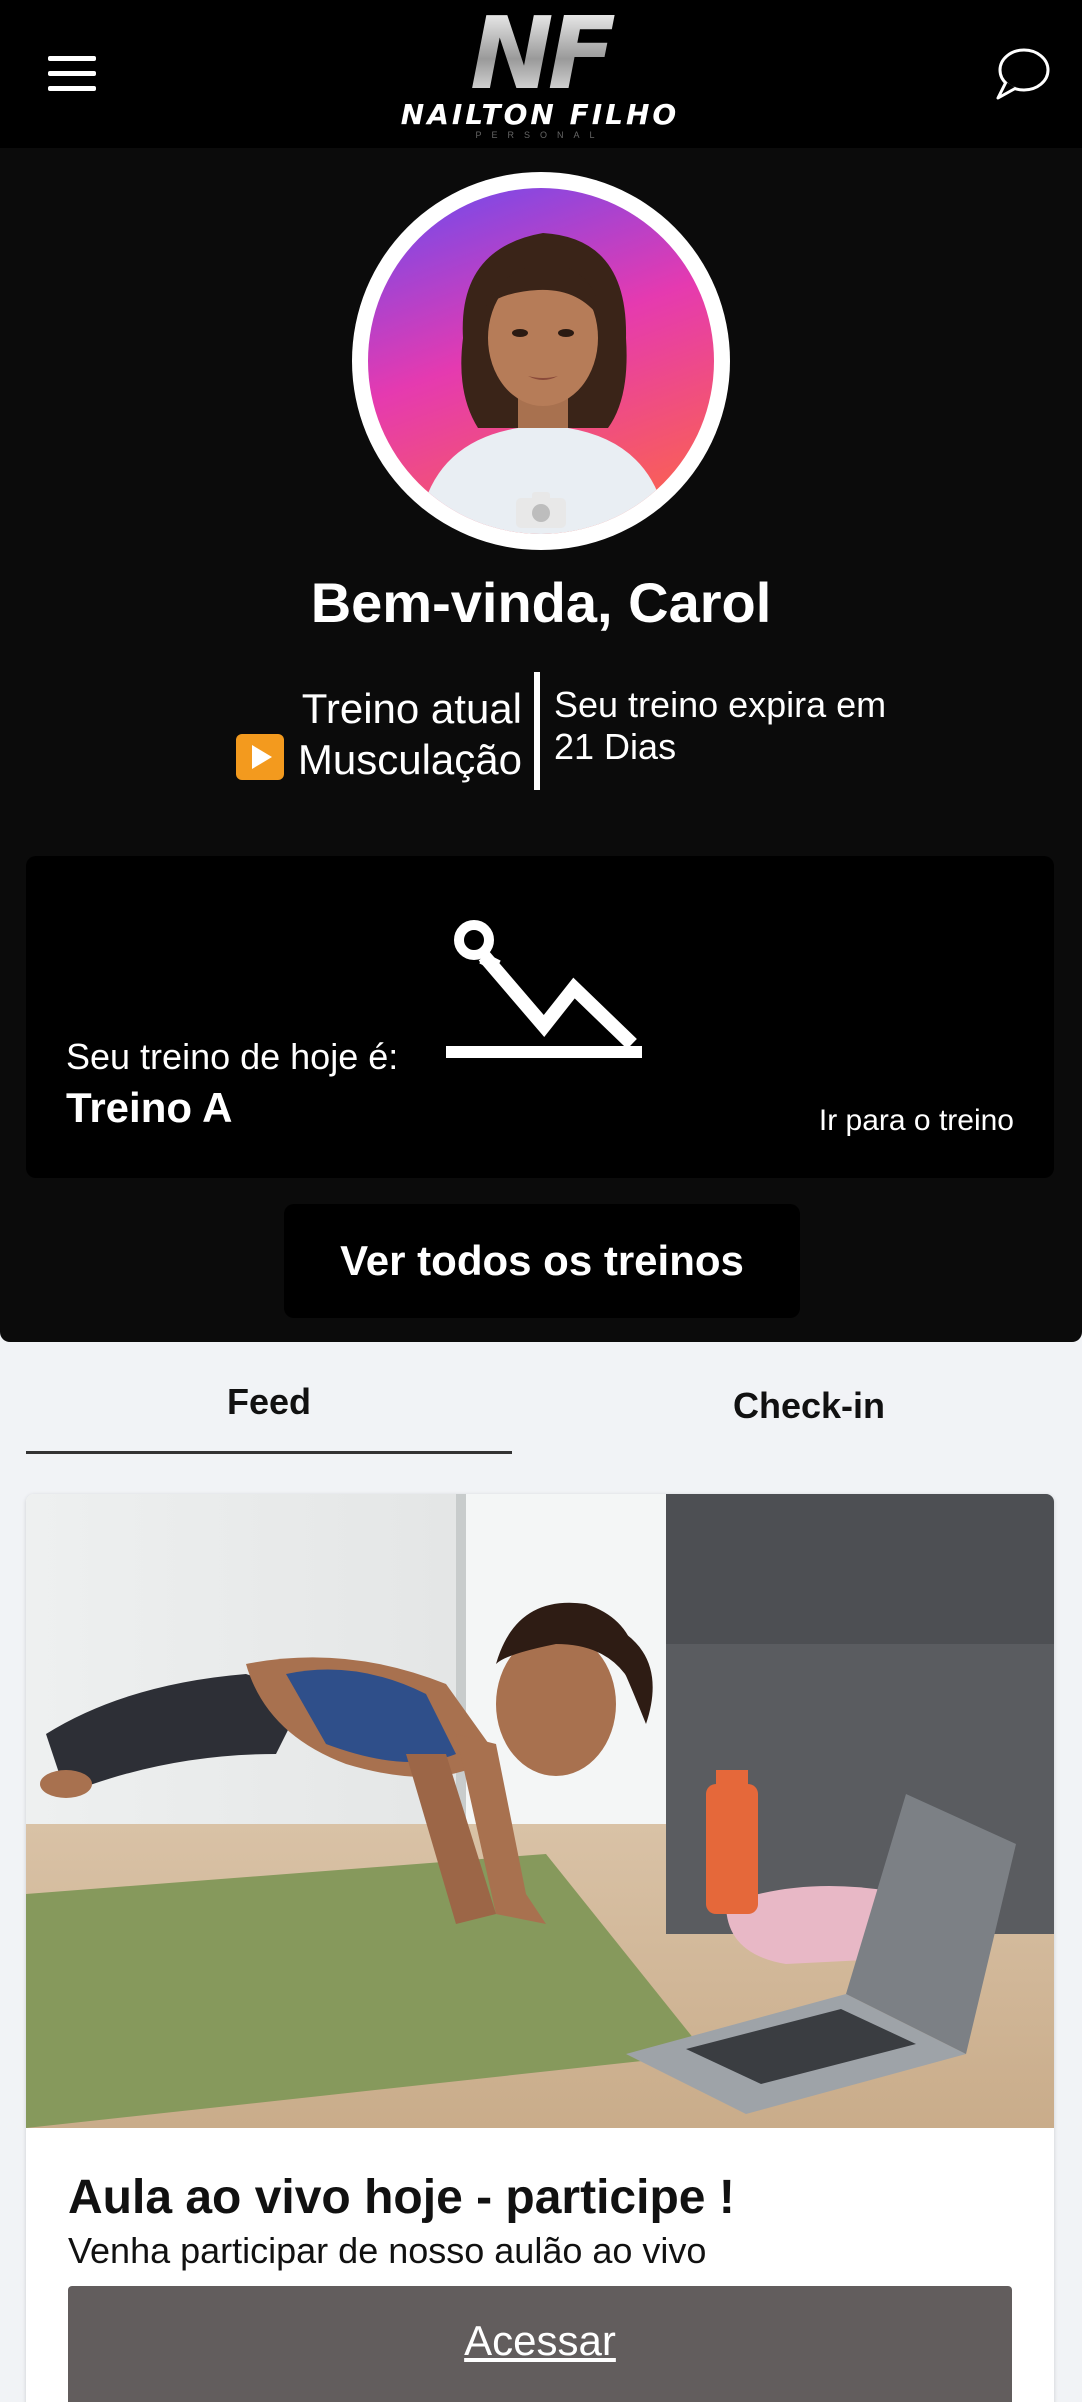  Describe the element at coordinates (542, 1261) in the screenshot. I see `see-all-workouts-button: Ver todos os treinos` at that location.